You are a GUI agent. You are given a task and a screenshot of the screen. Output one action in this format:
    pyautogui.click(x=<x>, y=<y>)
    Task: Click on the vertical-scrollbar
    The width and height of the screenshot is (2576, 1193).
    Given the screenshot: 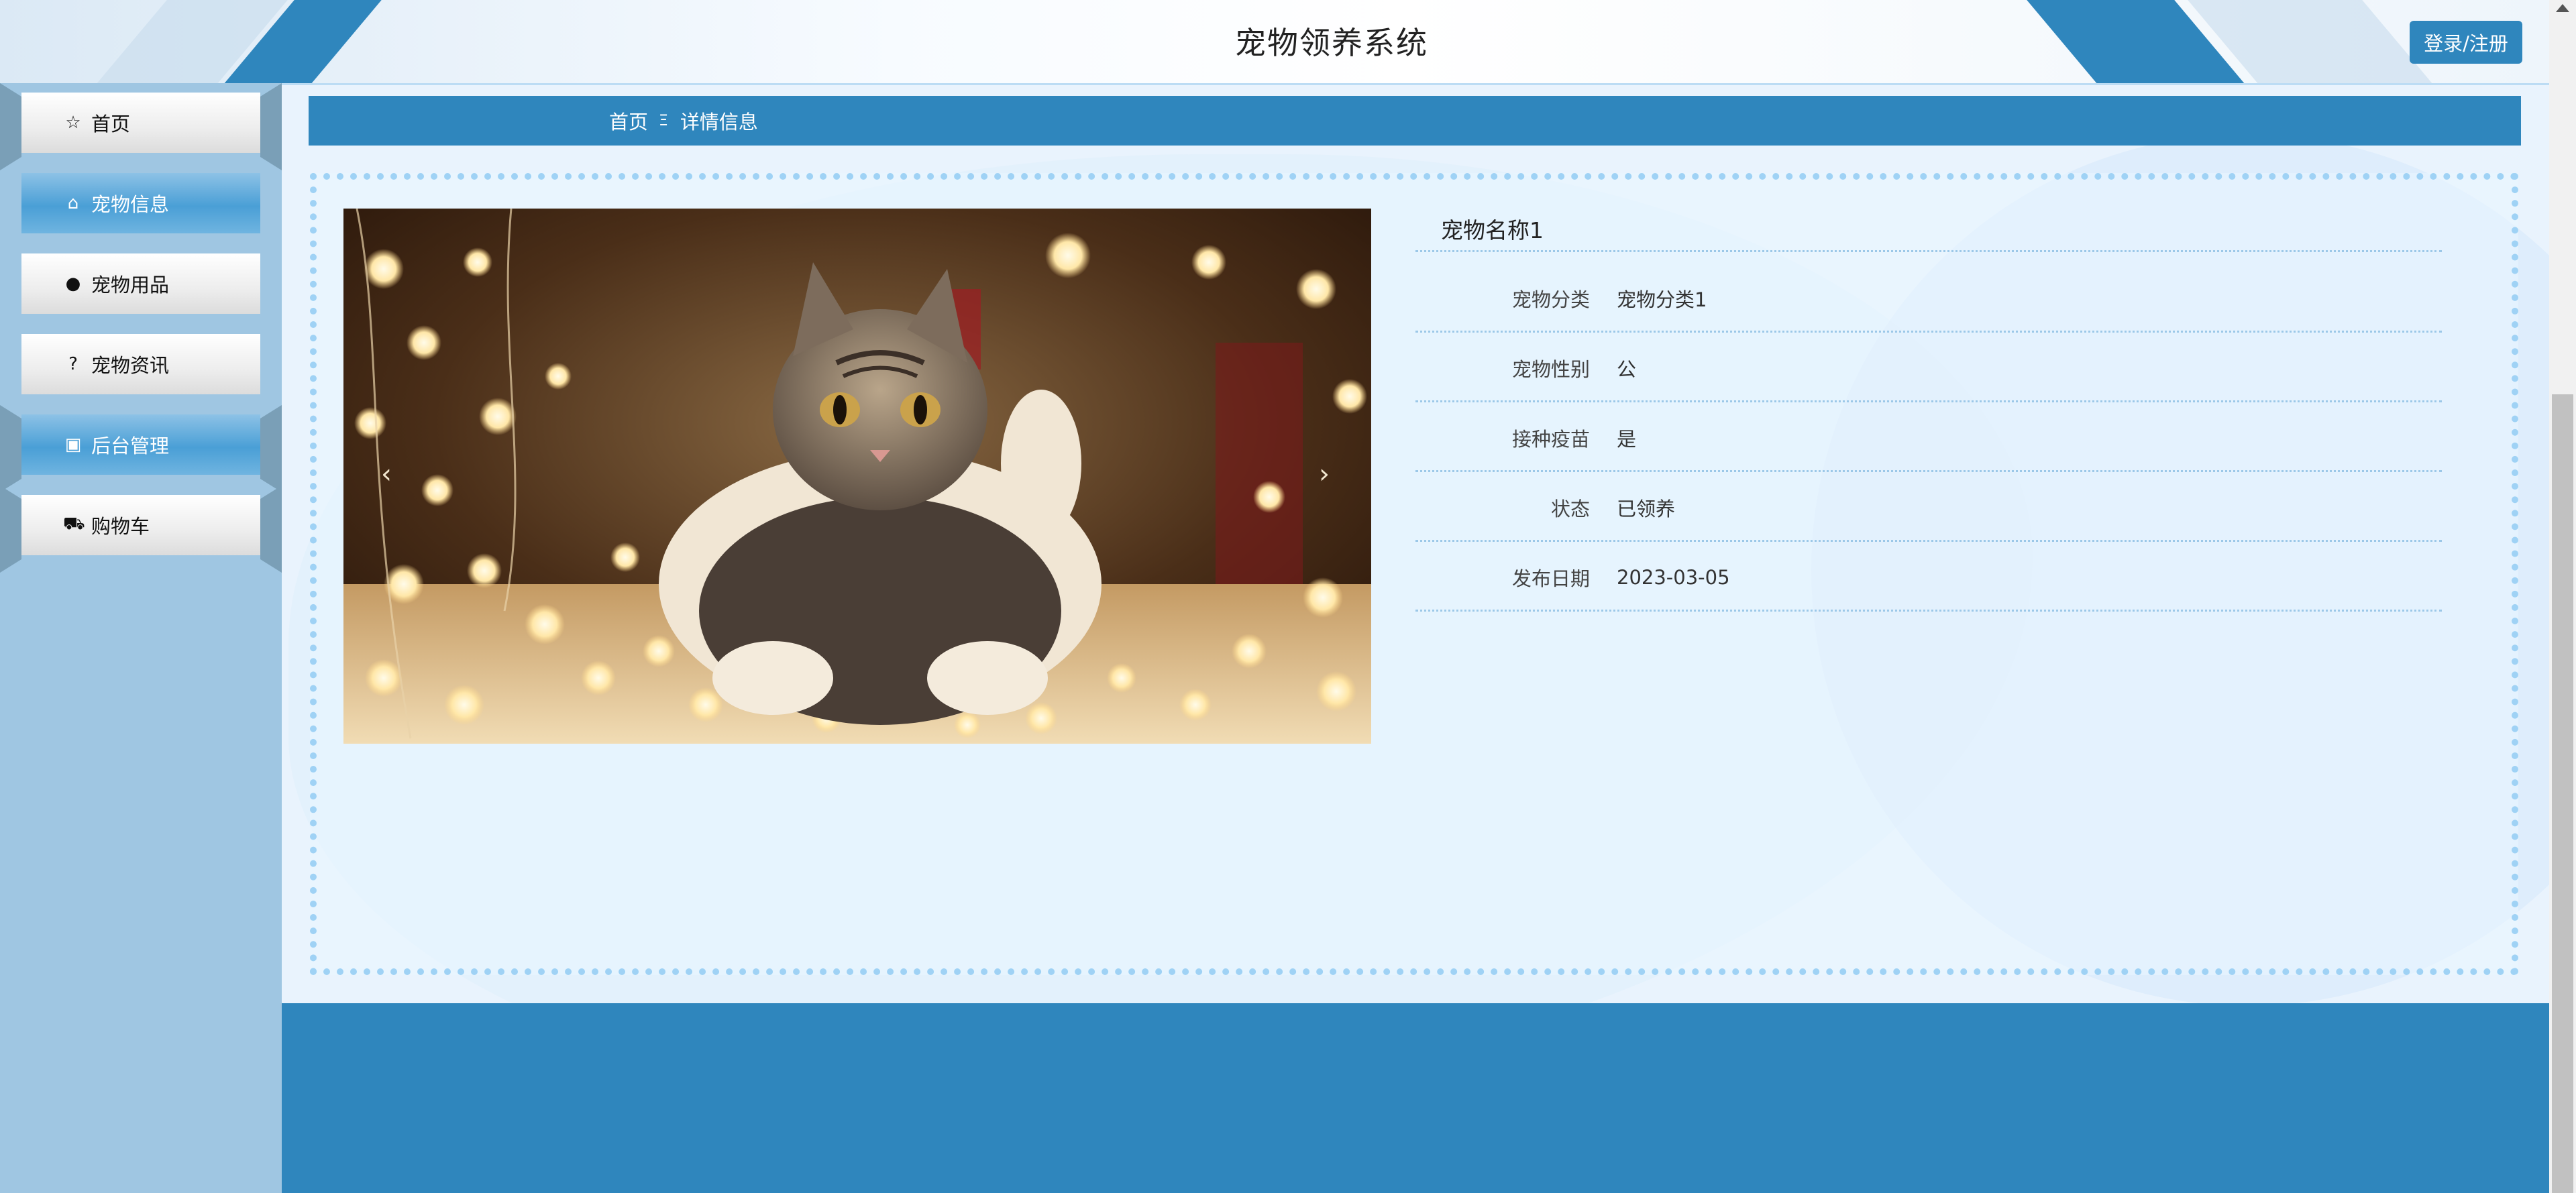 What is the action you would take?
    pyautogui.click(x=2562, y=596)
    